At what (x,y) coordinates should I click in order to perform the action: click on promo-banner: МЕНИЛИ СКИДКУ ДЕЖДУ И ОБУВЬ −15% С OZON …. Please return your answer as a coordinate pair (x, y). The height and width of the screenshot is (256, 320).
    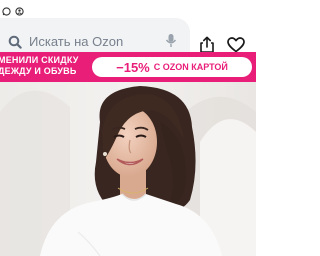
    Looking at the image, I should click on (128, 67).